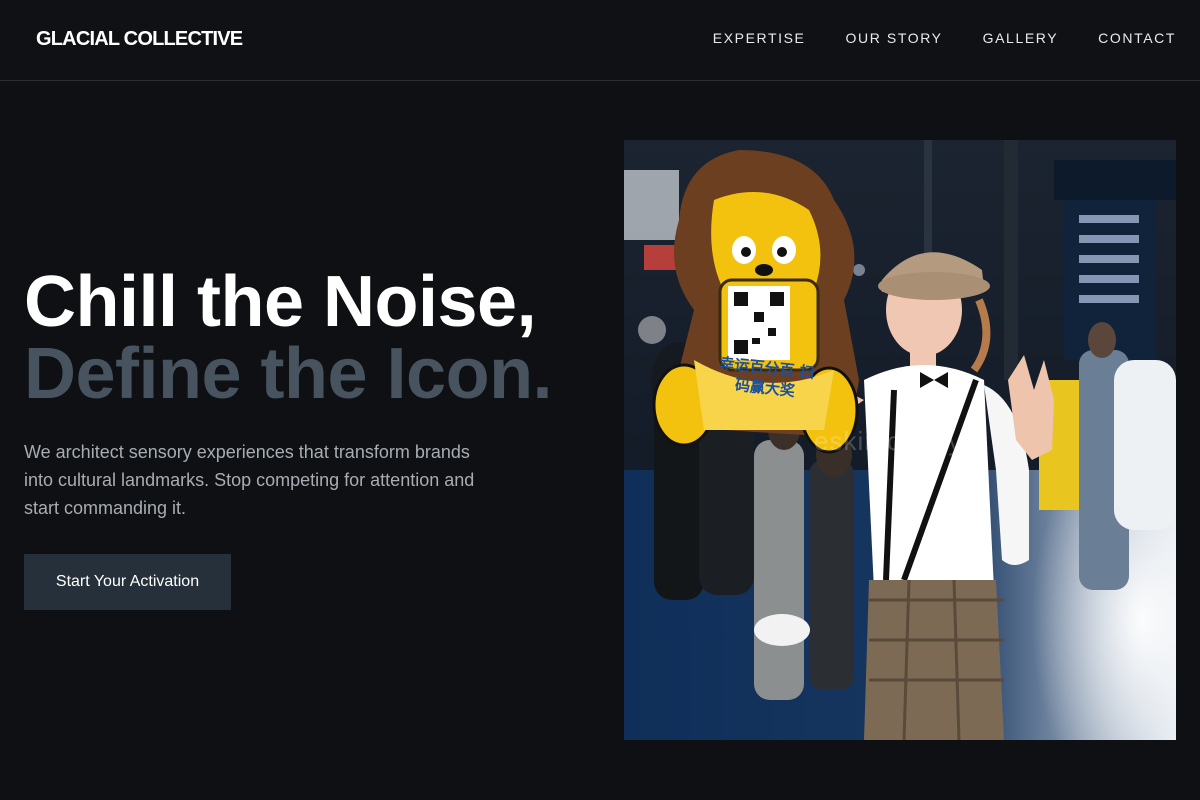 This screenshot has width=1200, height=800. Describe the element at coordinates (759, 38) in the screenshot. I see `nav-link-expertise: EXPERTISE` at that location.